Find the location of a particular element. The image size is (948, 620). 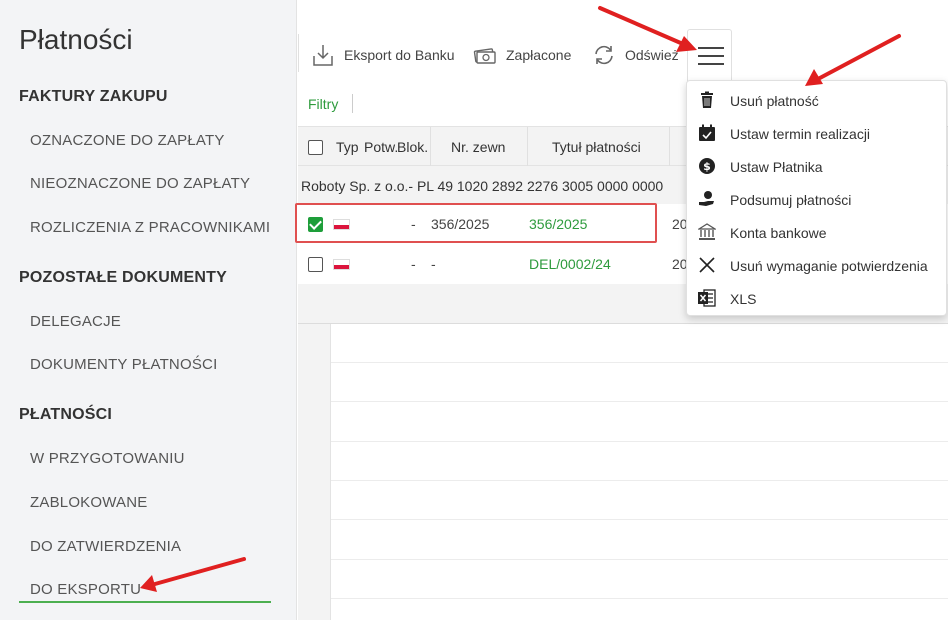

page-title: Płatności is located at coordinates (76, 39).